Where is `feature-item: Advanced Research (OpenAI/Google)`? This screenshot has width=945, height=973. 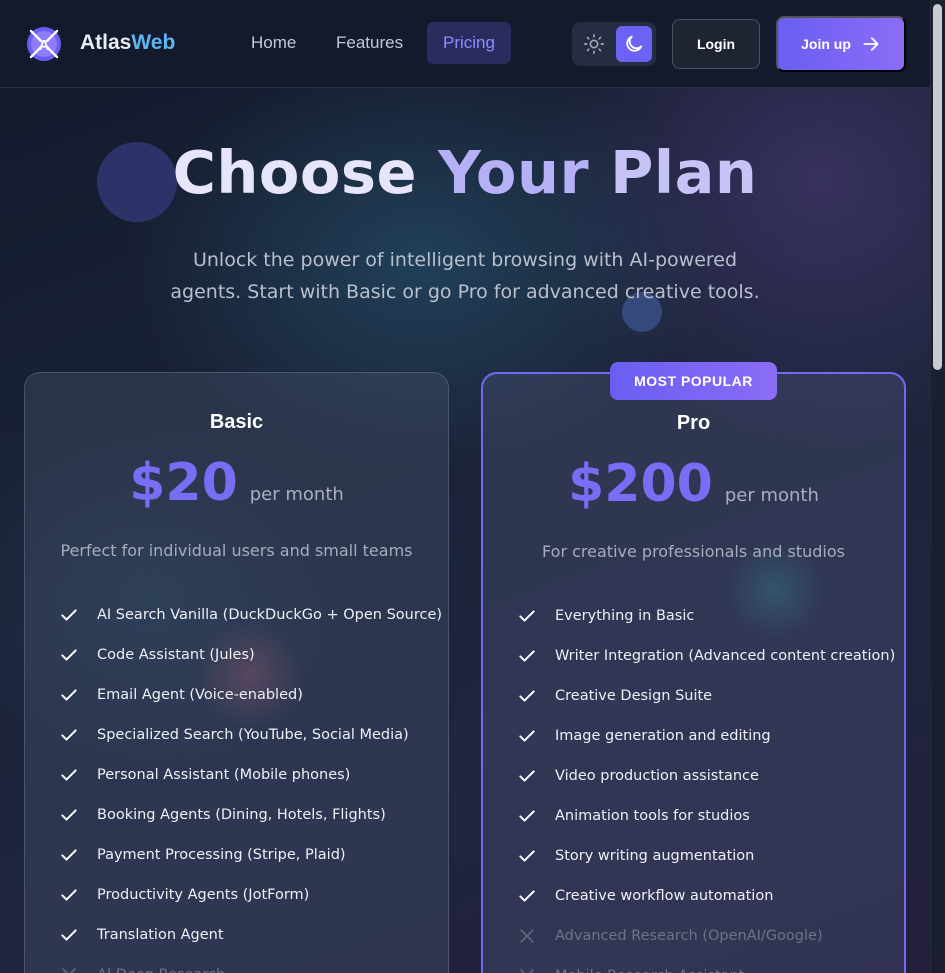
feature-item: Advanced Research (OpenAI/Google) is located at coordinates (706, 936).